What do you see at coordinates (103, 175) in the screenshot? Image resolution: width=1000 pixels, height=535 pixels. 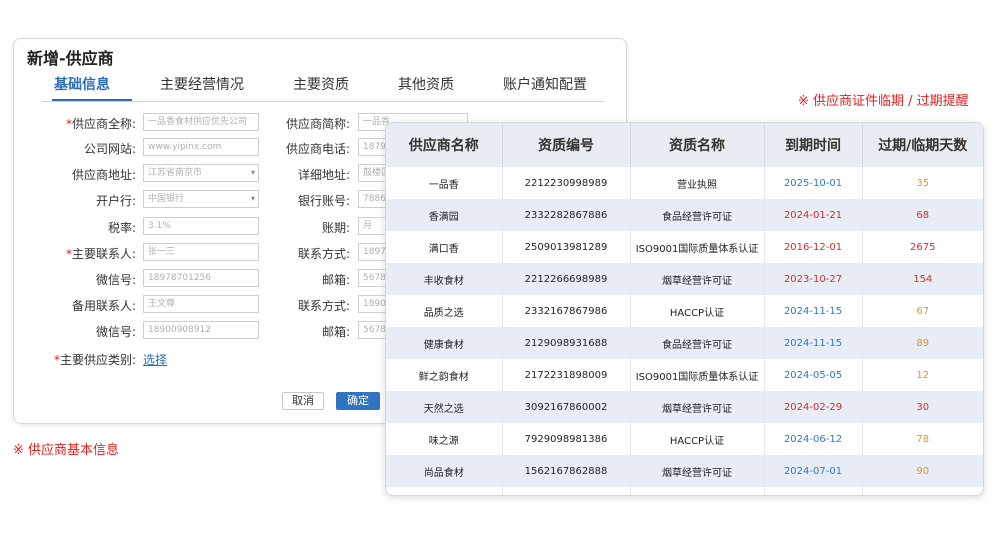 I see `left-field-label: 供应商地址:` at bounding box center [103, 175].